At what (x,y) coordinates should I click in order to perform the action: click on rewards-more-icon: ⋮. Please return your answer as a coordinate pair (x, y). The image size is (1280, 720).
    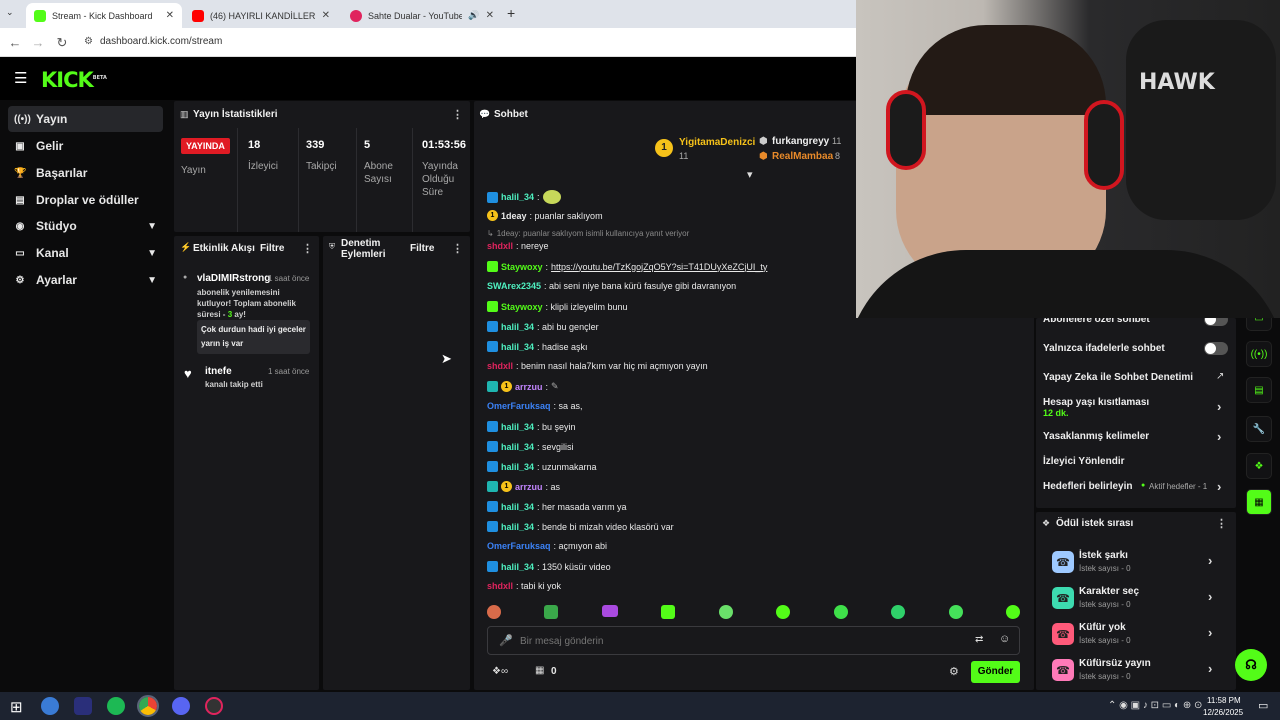
    Looking at the image, I should click on (1221, 523).